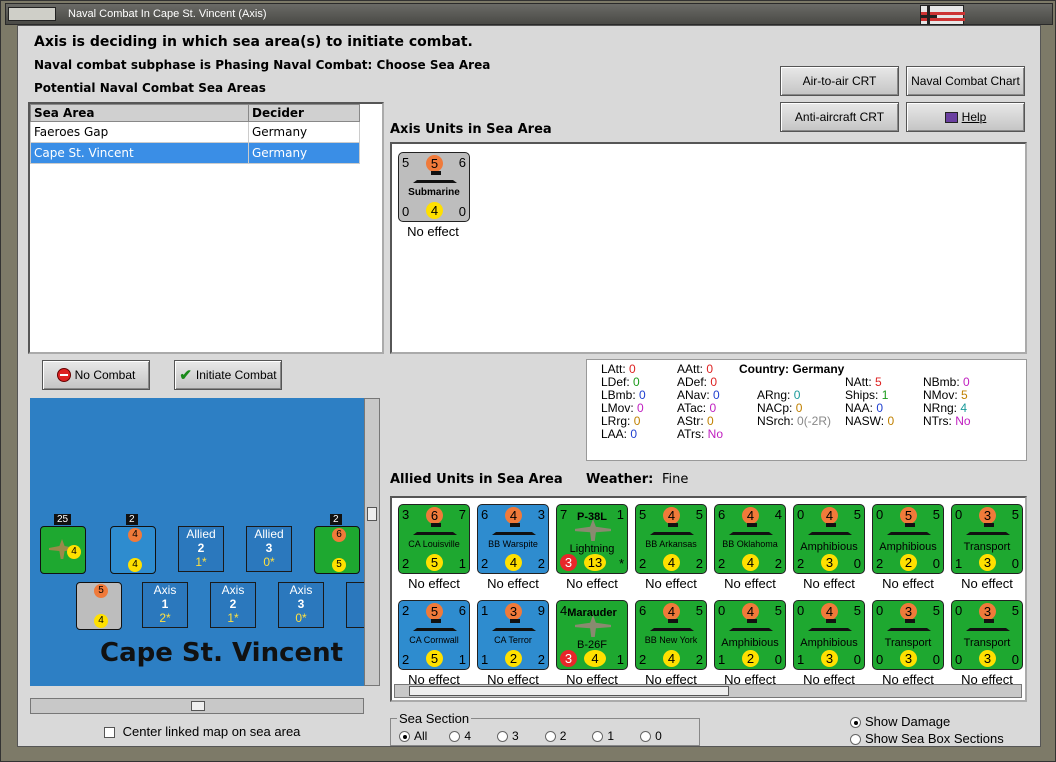 This screenshot has height=762, width=1056. What do you see at coordinates (855, 723) in the screenshot?
I see `show-damage-radio` at bounding box center [855, 723].